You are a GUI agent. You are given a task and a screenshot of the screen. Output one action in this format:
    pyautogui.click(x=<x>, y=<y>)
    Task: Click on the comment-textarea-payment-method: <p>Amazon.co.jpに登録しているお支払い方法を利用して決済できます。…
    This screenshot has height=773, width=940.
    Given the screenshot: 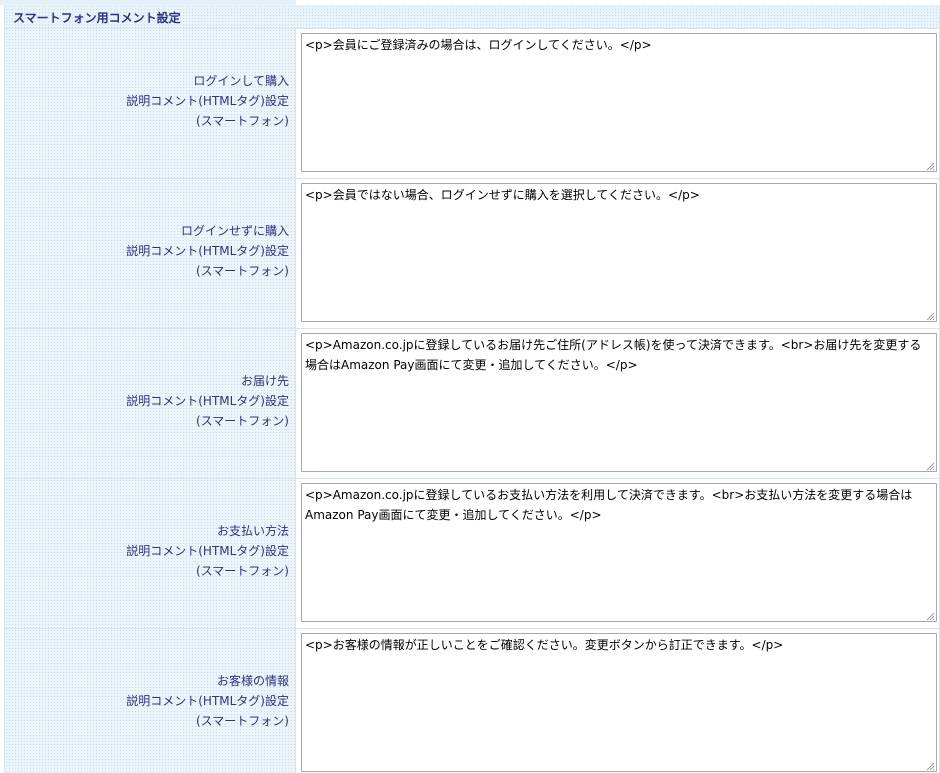 What is the action you would take?
    pyautogui.click(x=619, y=552)
    